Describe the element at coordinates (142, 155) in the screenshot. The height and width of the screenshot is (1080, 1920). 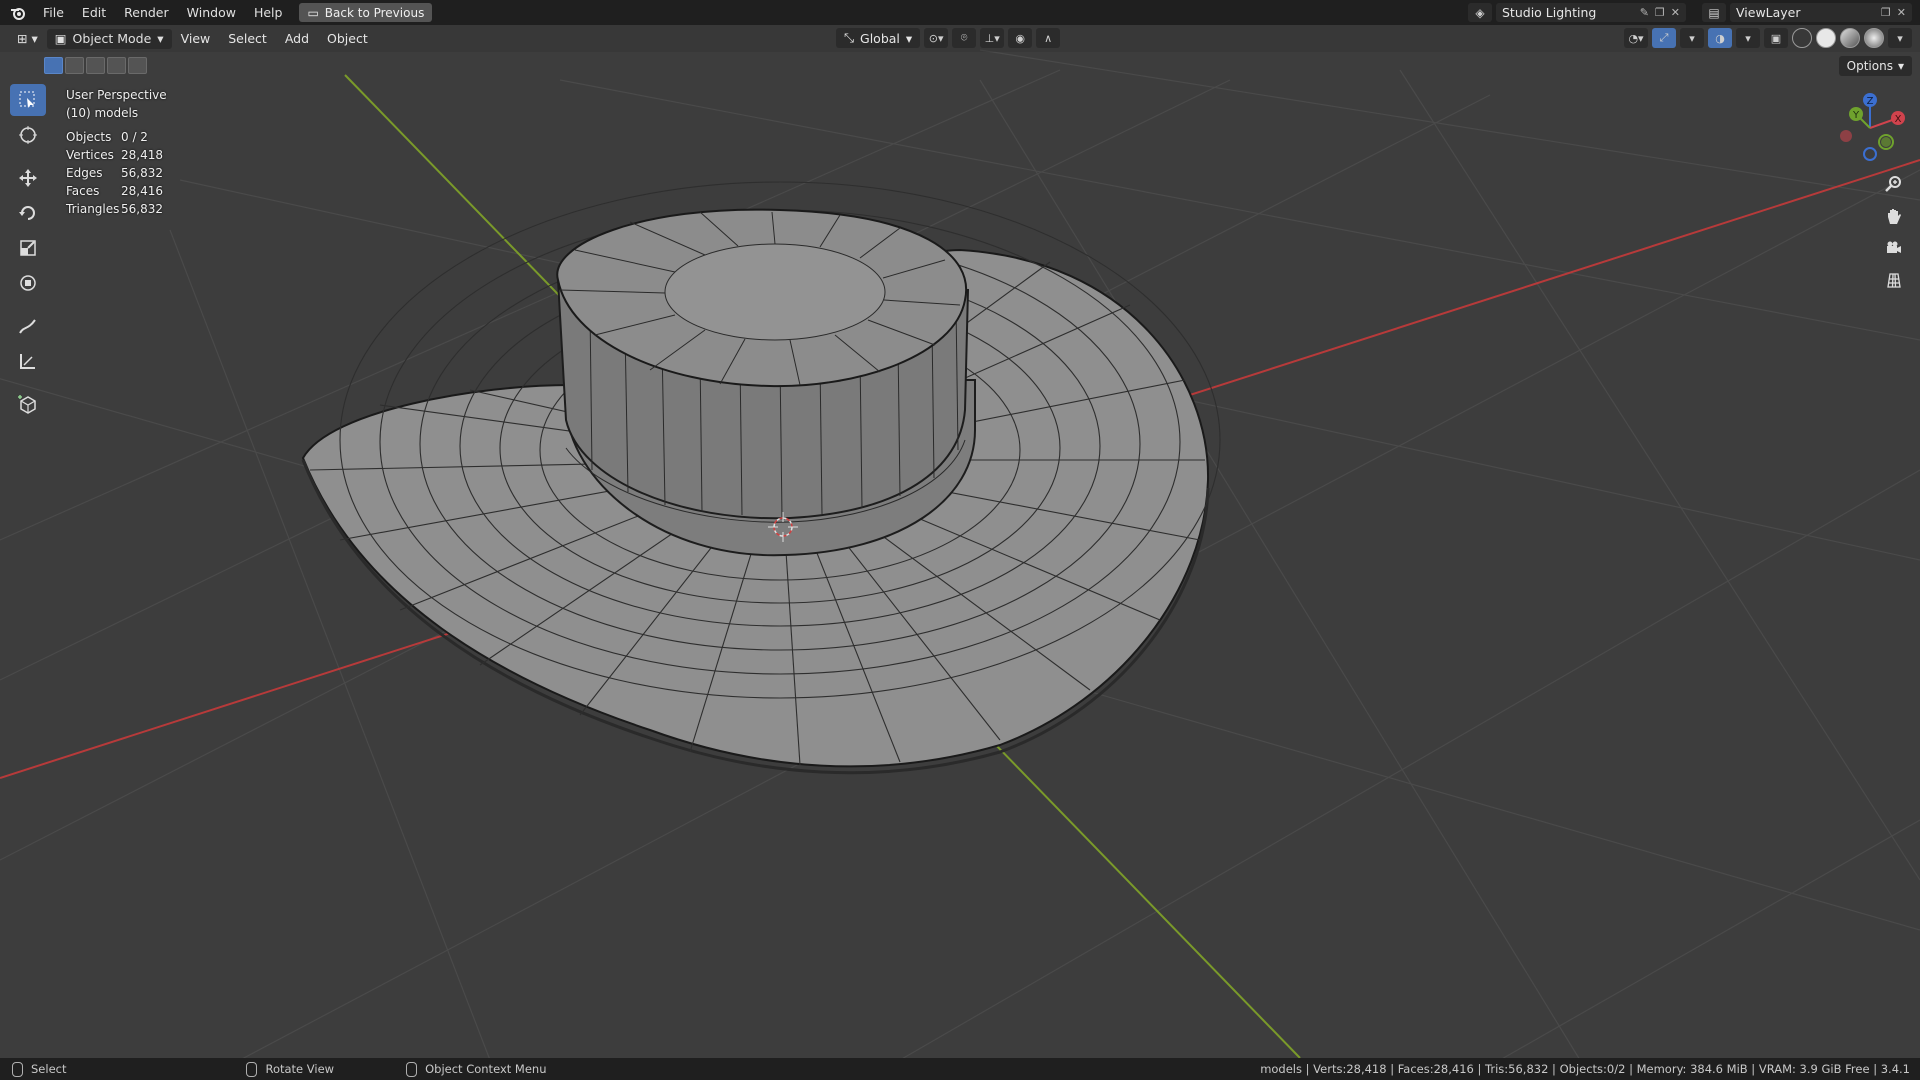
I see `stat-value: 28,418` at that location.